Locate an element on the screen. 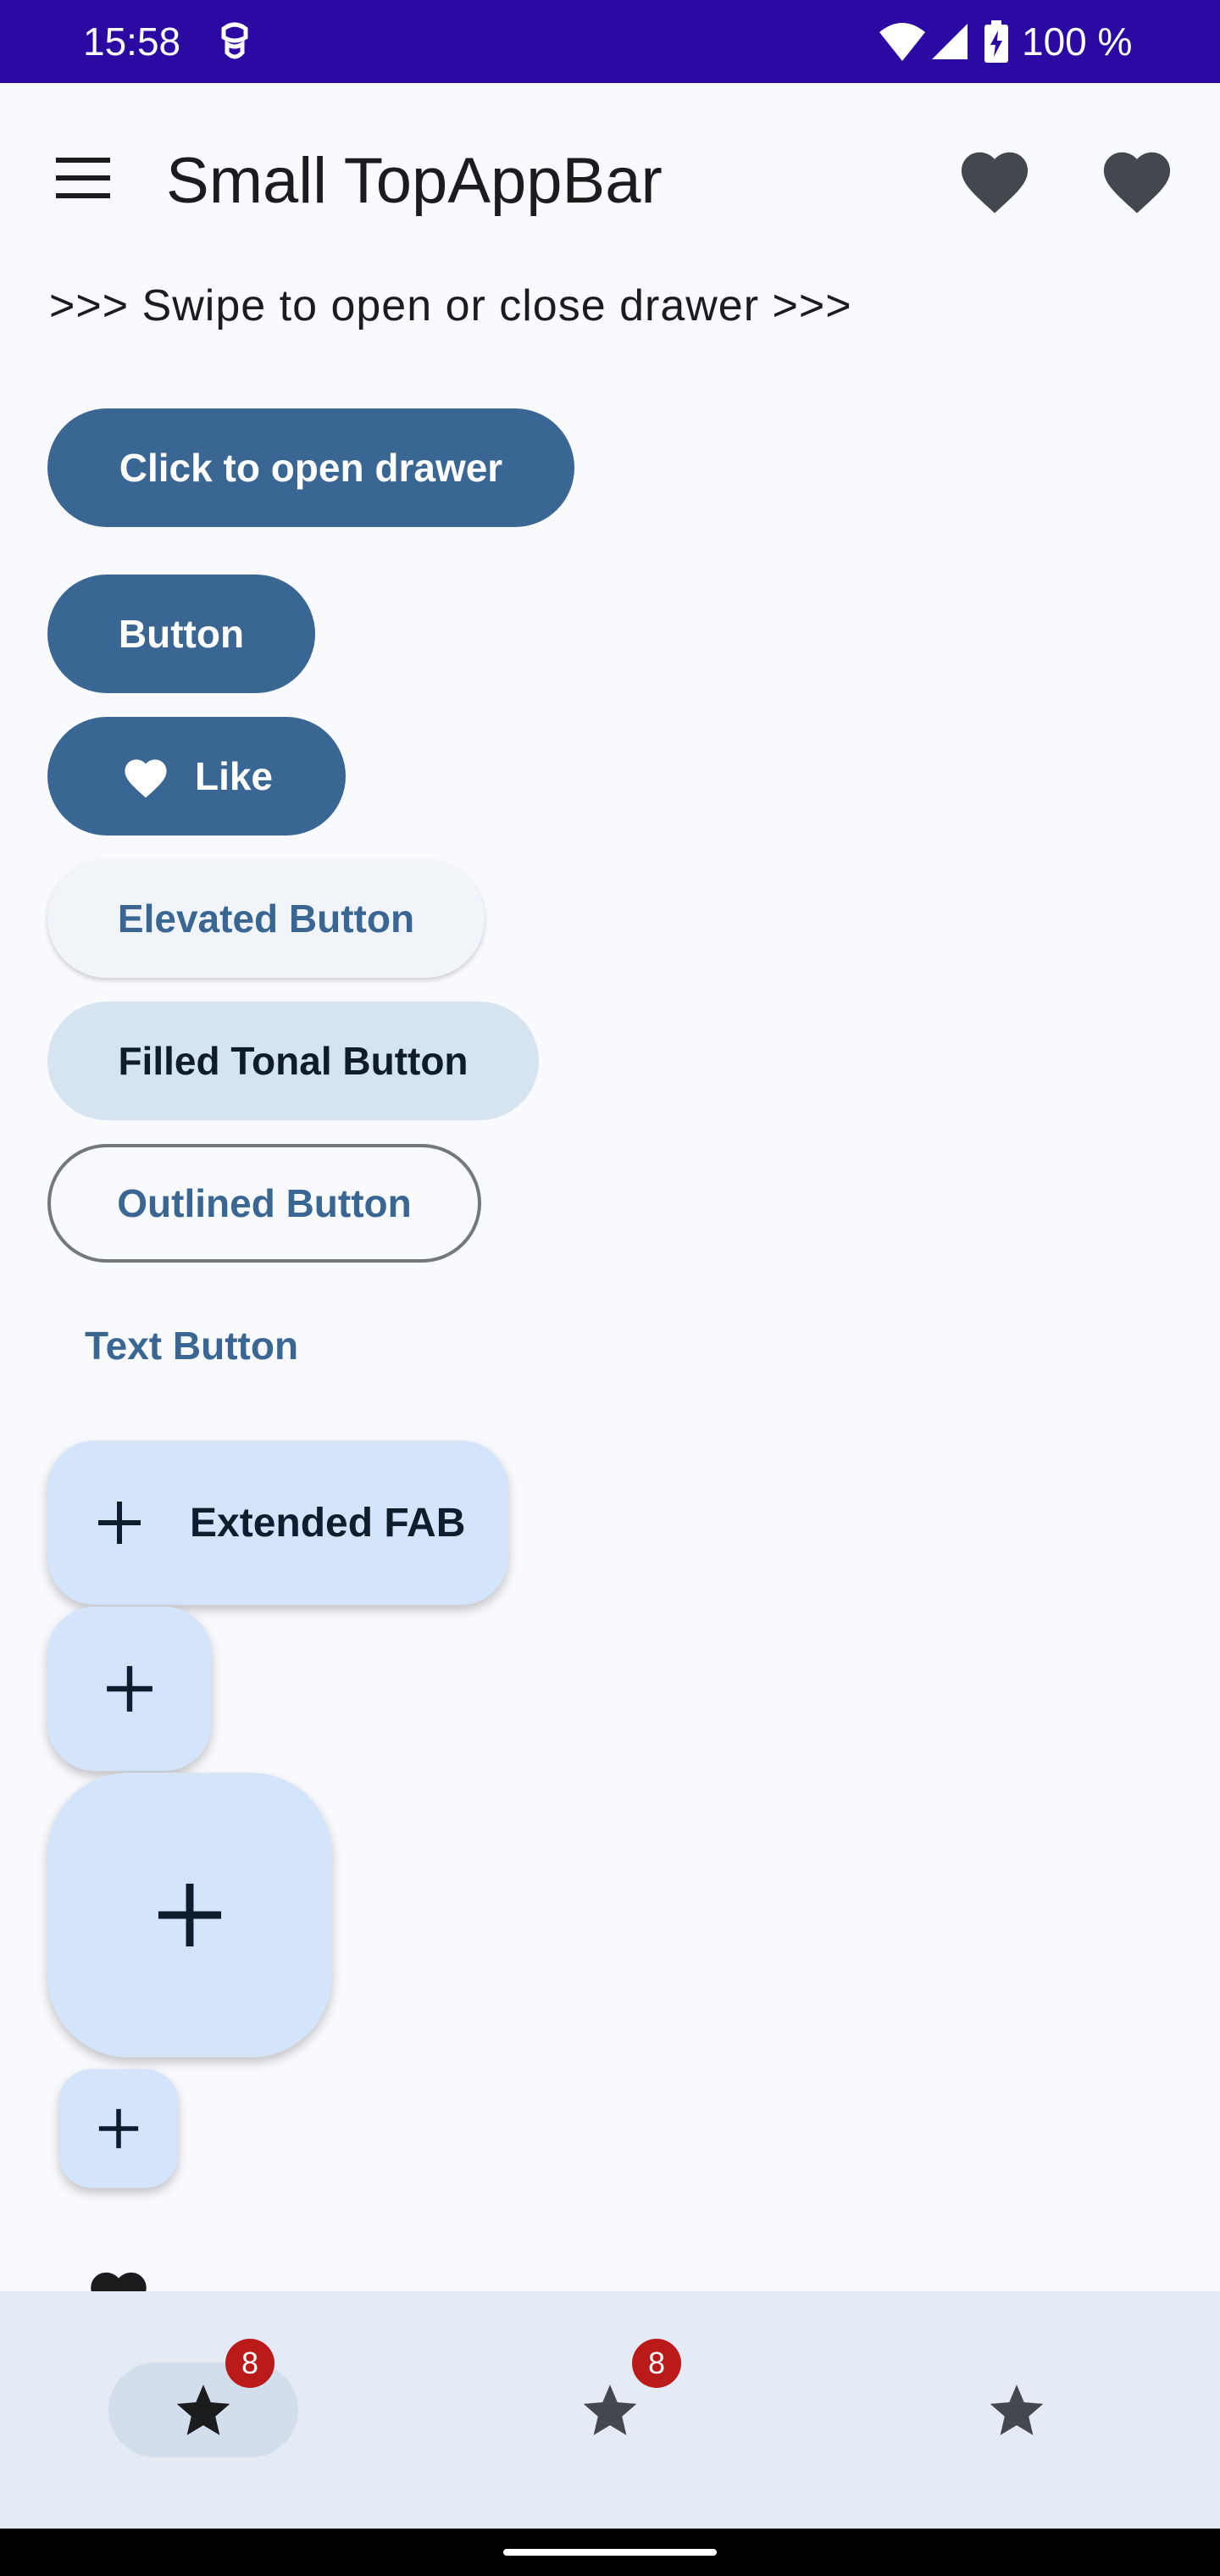 The width and height of the screenshot is (1220, 2576). elevated-button: Elevated Button is located at coordinates (266, 918).